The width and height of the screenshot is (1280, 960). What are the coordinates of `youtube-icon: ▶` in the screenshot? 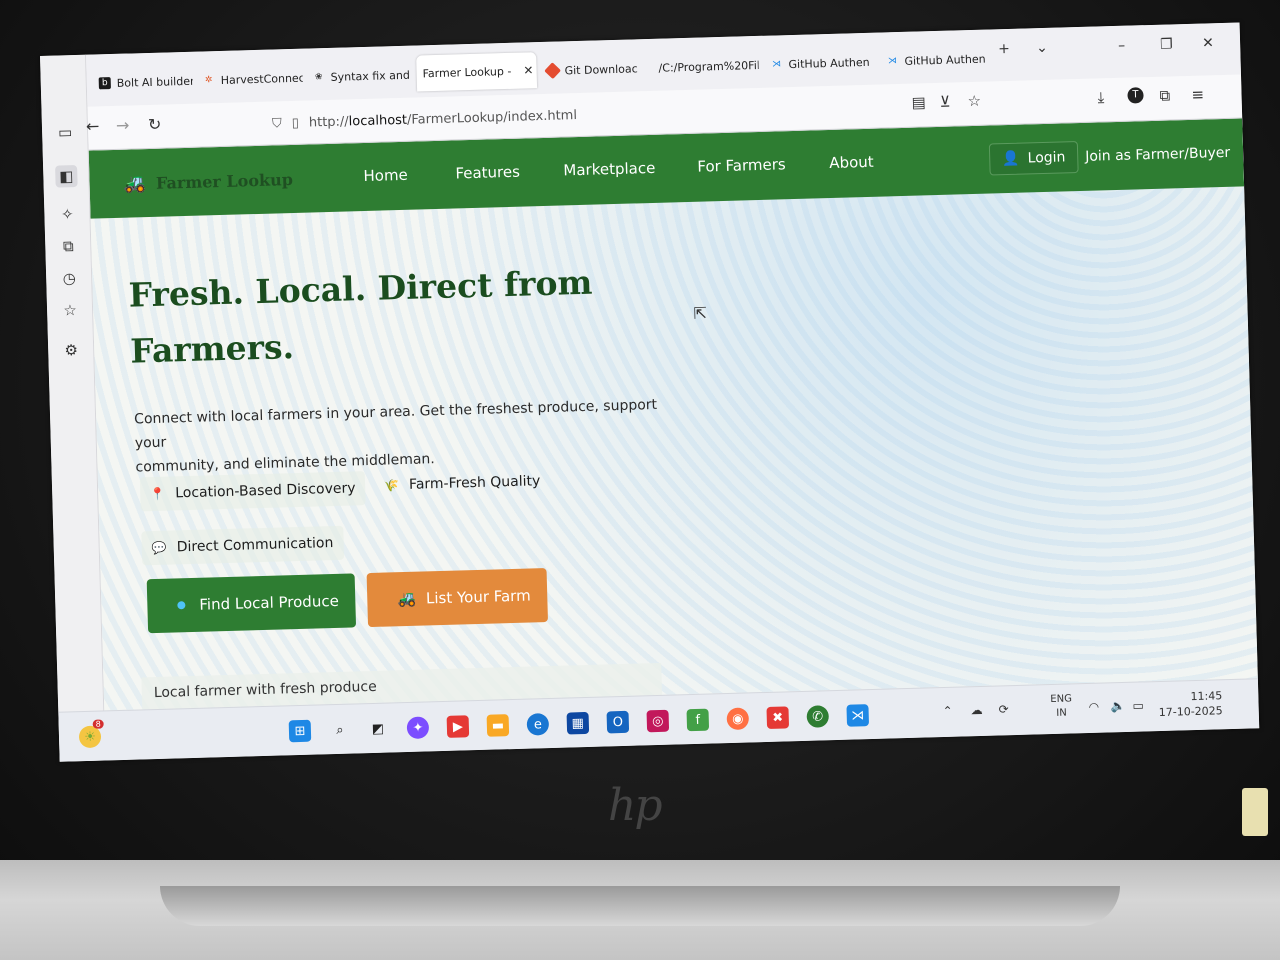 It's located at (458, 726).